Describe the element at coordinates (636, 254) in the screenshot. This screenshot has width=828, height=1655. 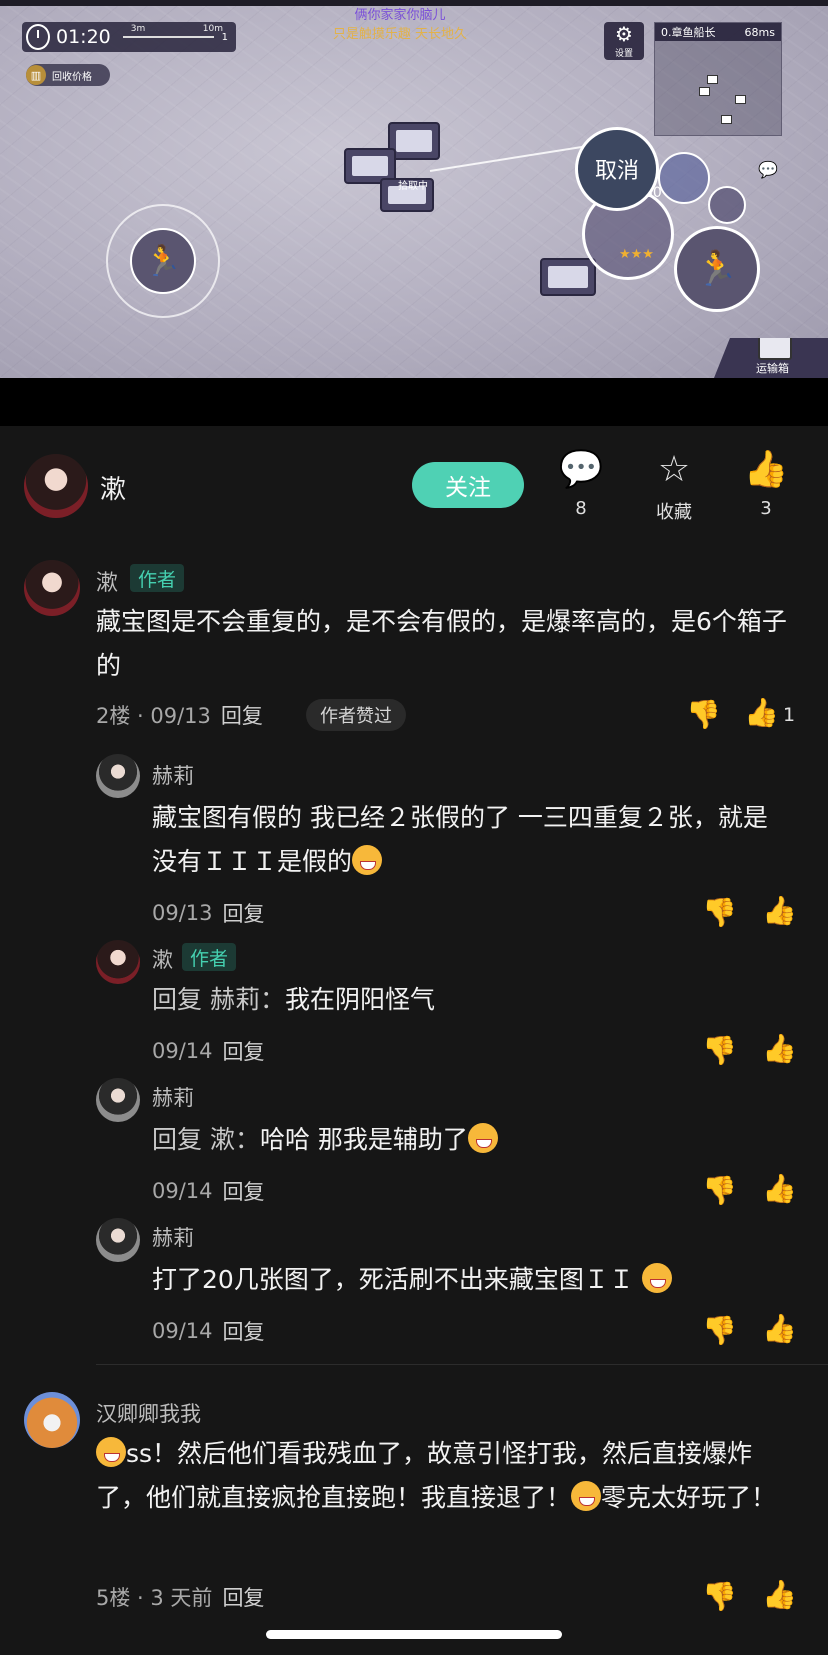
I see `weapon-stars: ★★★` at that location.